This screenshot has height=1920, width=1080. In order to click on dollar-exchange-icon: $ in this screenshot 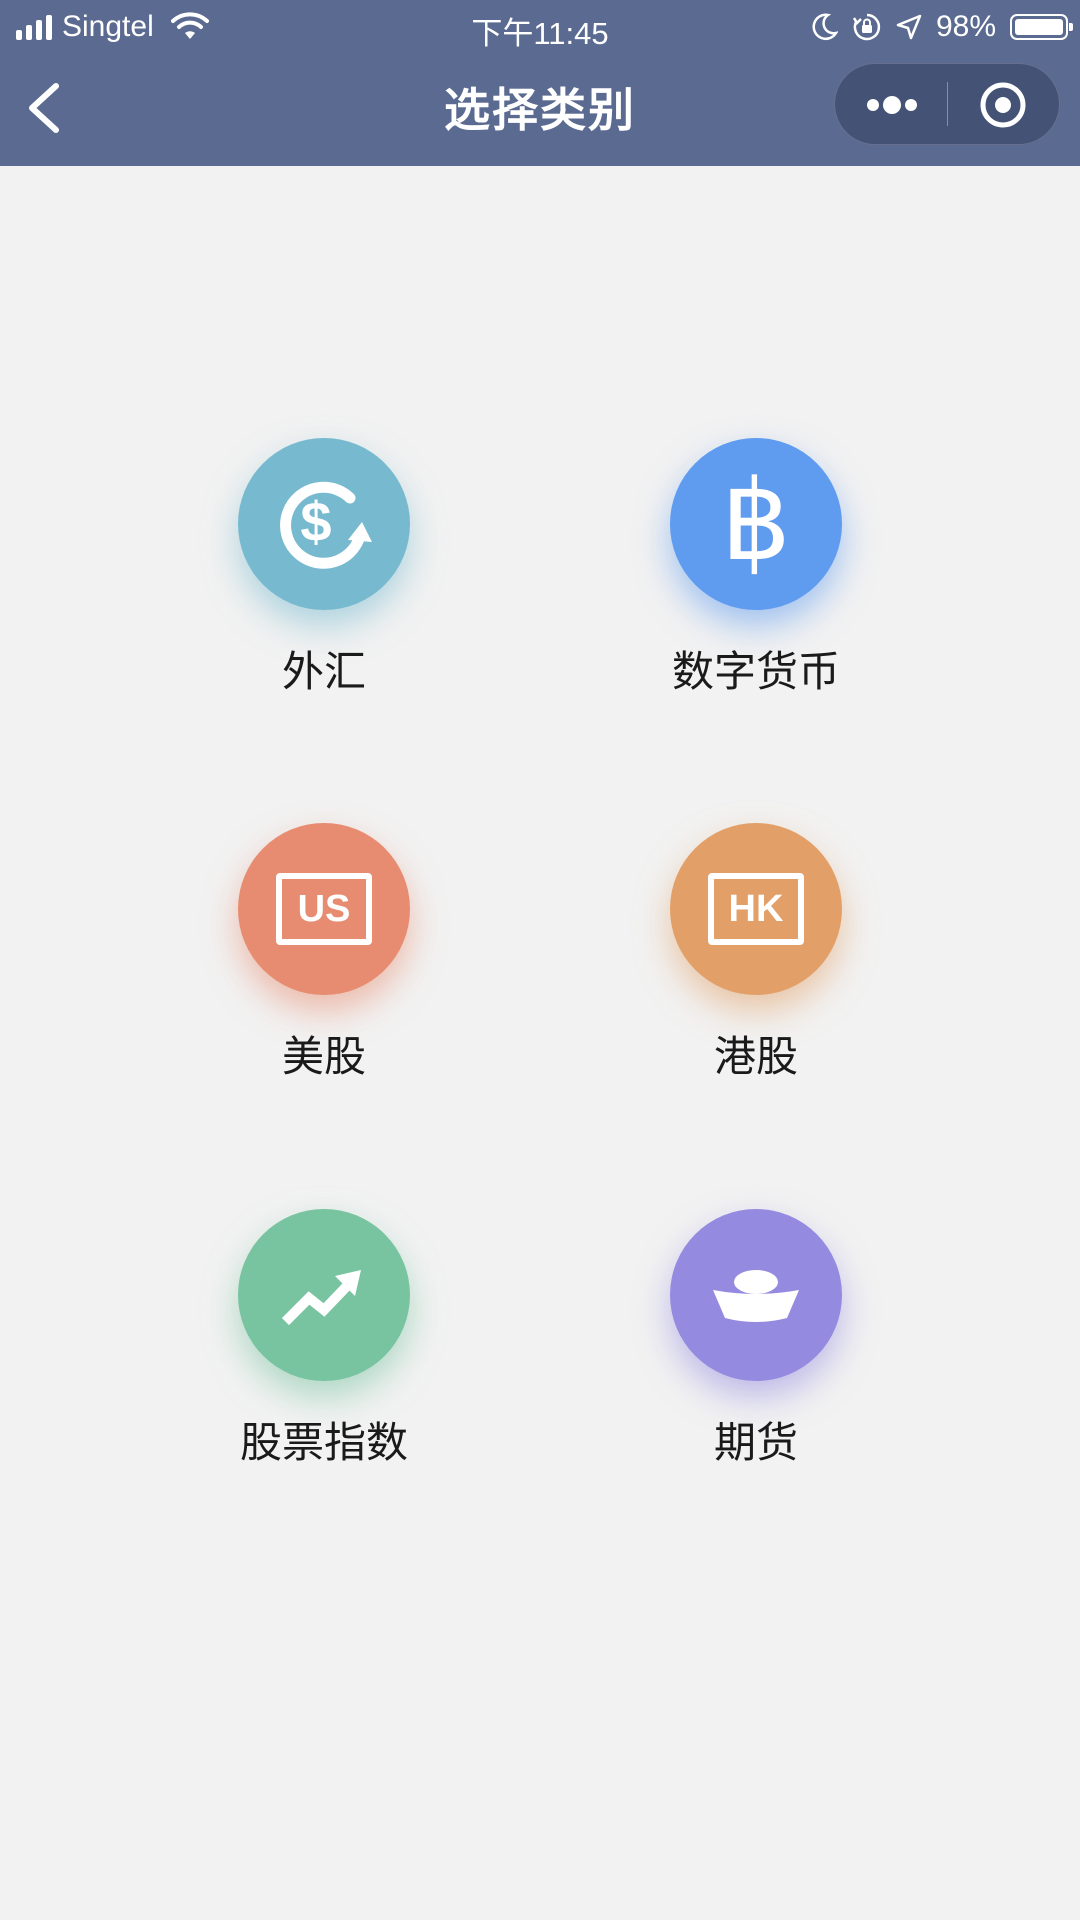, I will do `click(326, 525)`.